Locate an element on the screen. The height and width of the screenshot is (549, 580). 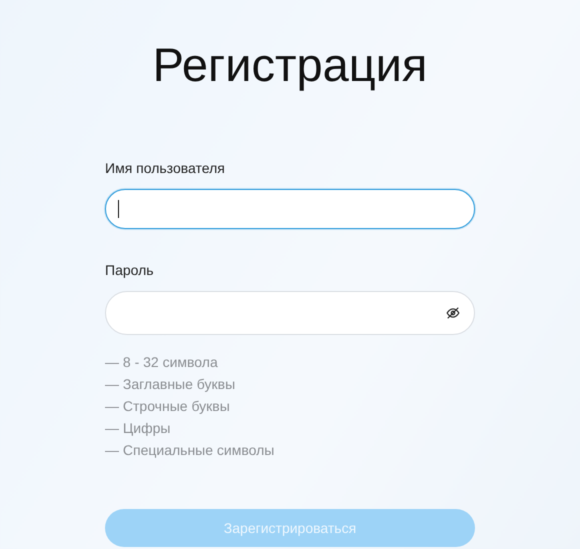
password-rule: — Цифры is located at coordinates (138, 428).